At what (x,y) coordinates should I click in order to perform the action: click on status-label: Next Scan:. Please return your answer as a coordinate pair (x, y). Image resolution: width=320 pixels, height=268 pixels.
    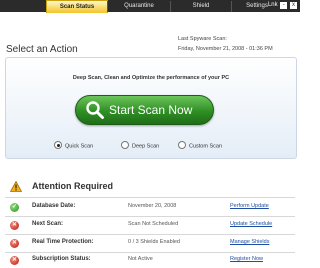
    Looking at the image, I should click on (48, 224).